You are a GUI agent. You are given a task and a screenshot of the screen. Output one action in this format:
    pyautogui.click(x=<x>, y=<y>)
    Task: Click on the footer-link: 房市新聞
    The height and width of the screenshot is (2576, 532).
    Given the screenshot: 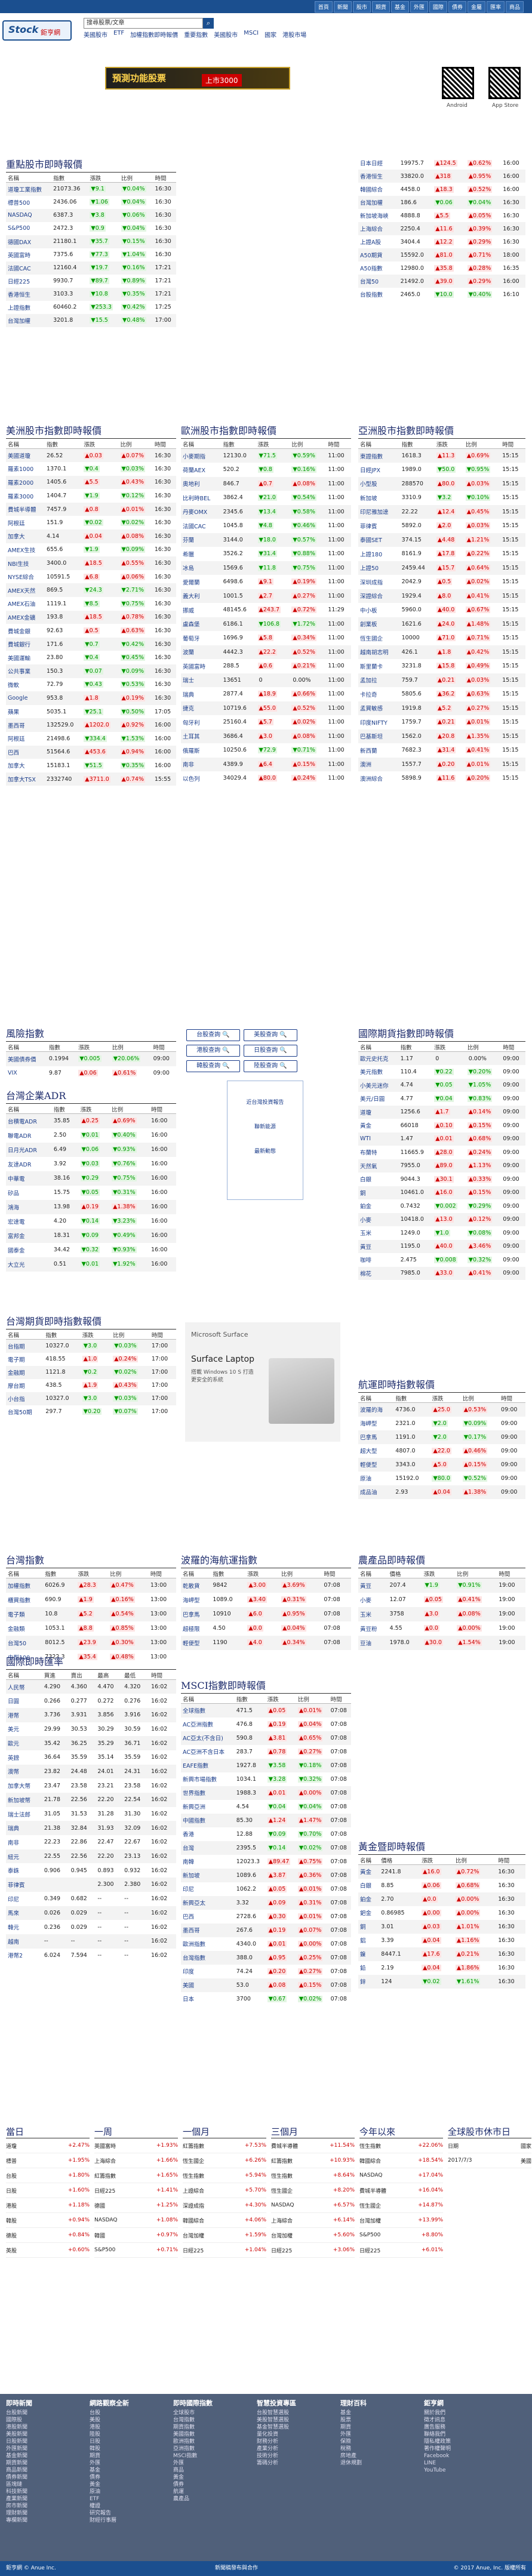 What is the action you would take?
    pyautogui.click(x=19, y=2506)
    